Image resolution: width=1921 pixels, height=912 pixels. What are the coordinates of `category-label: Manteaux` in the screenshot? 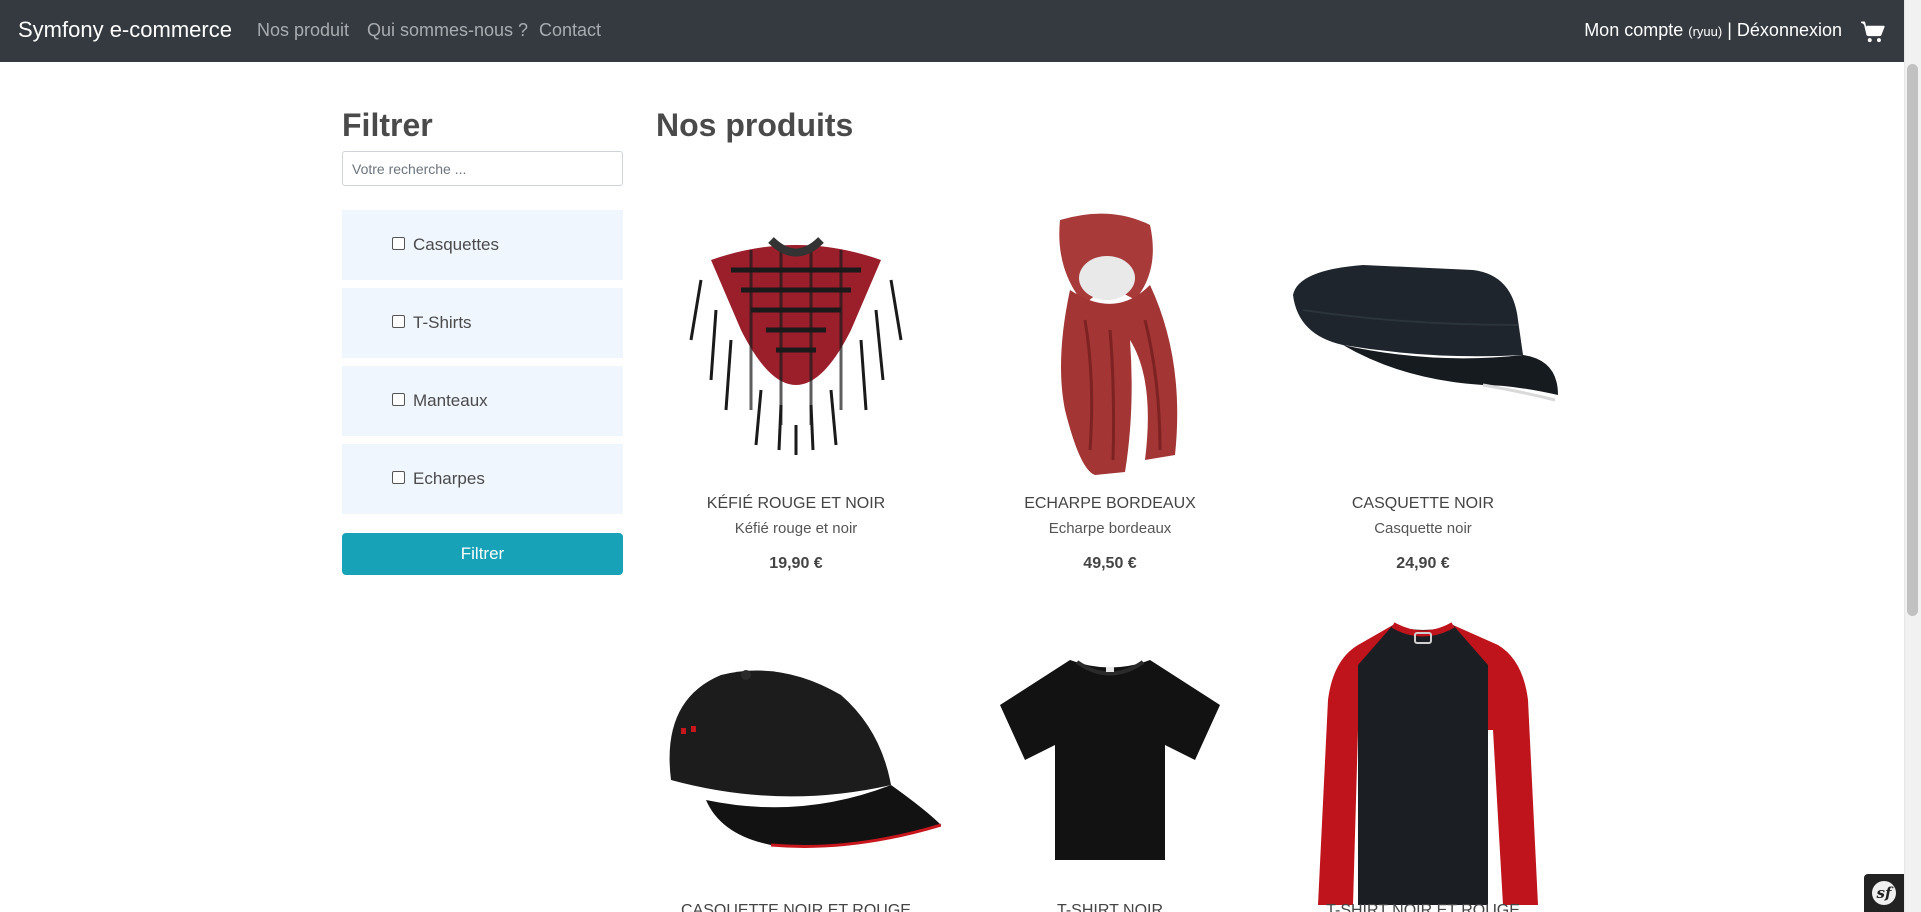 It's located at (450, 400).